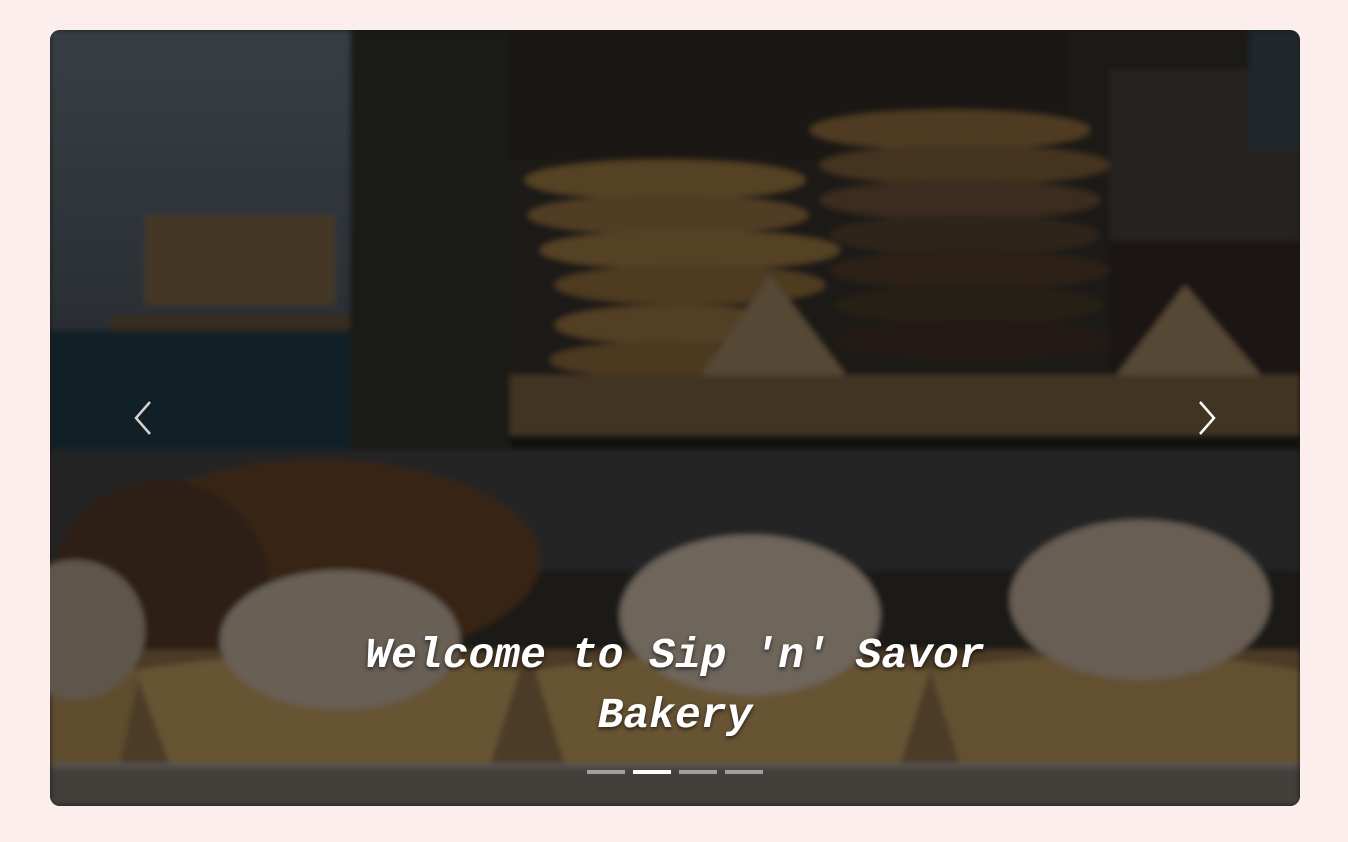 This screenshot has height=842, width=1348. I want to click on carousel-prev-button, so click(144, 418).